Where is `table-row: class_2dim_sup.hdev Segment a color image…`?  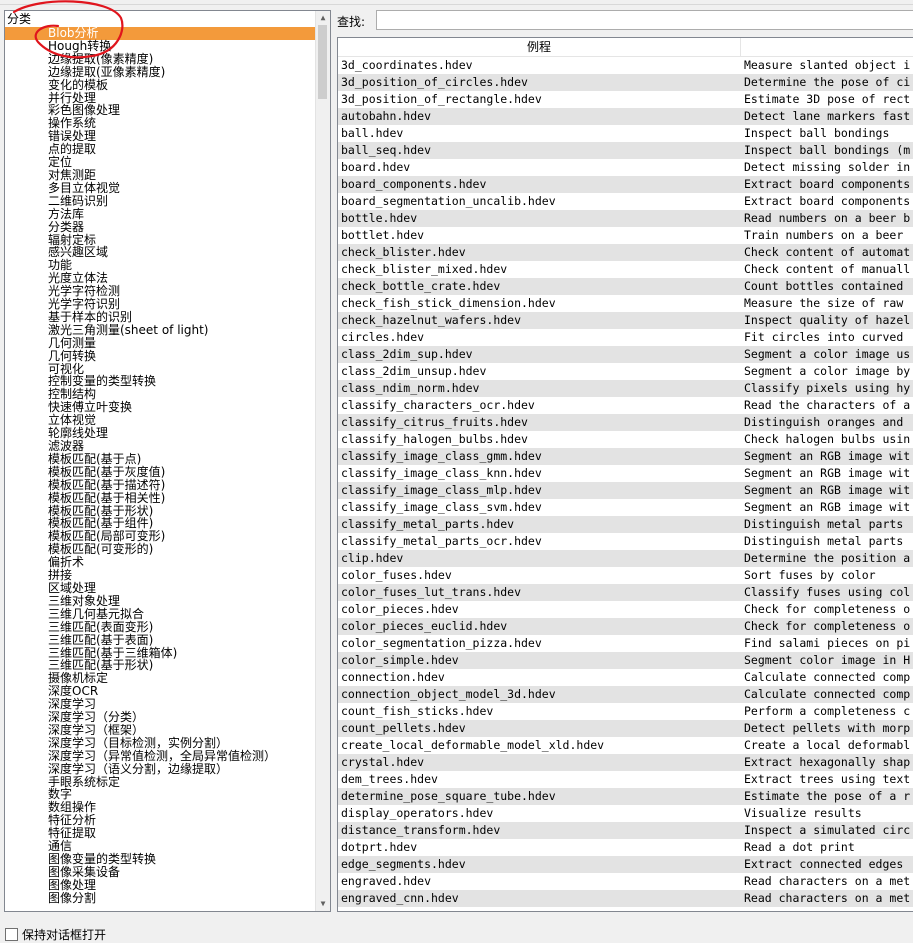
table-row: class_2dim_sup.hdev Segment a color image… is located at coordinates (625, 354).